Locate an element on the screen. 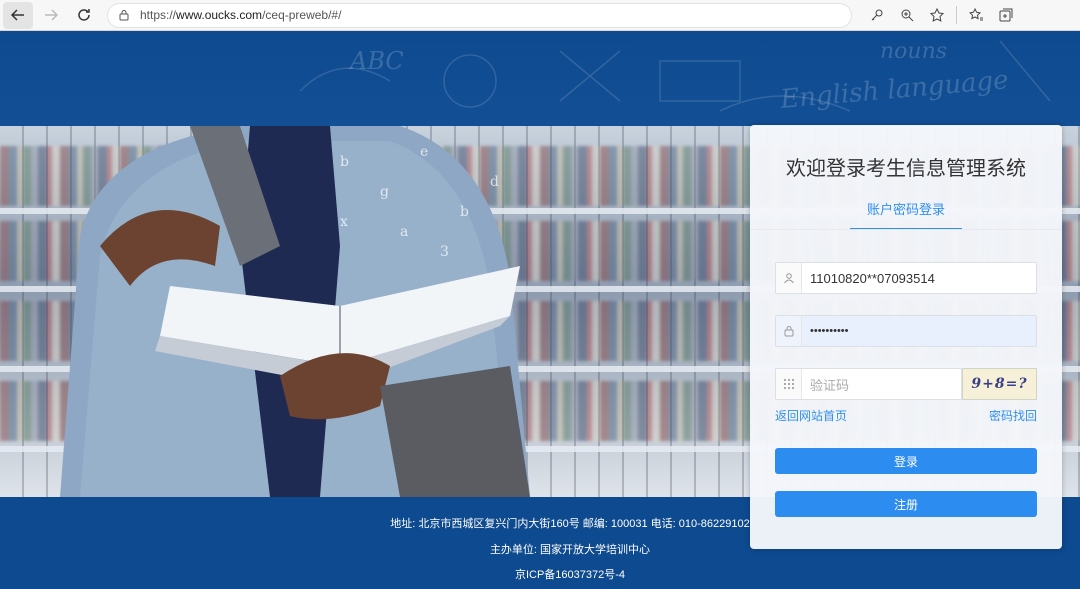 This screenshot has width=1080, height=589. login-button: 登录 is located at coordinates (906, 461).